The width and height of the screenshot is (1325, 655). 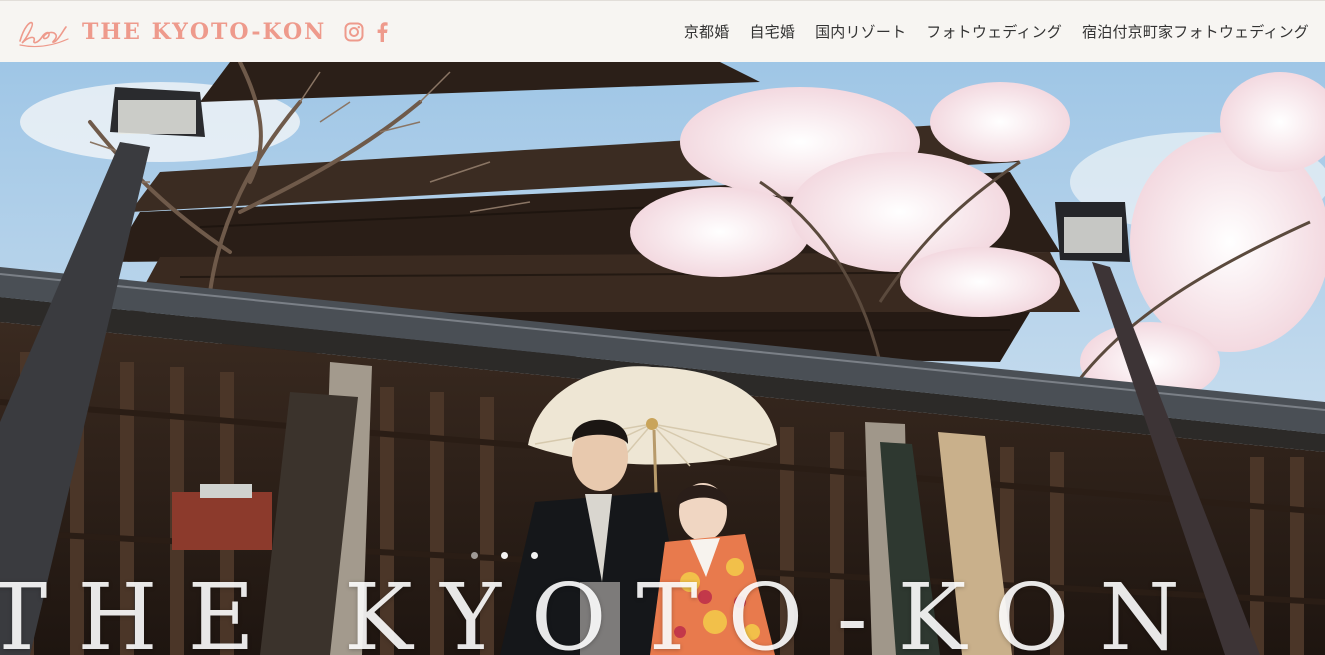 What do you see at coordinates (204, 31) in the screenshot?
I see `brand-name: THE KYOTO-KON` at bounding box center [204, 31].